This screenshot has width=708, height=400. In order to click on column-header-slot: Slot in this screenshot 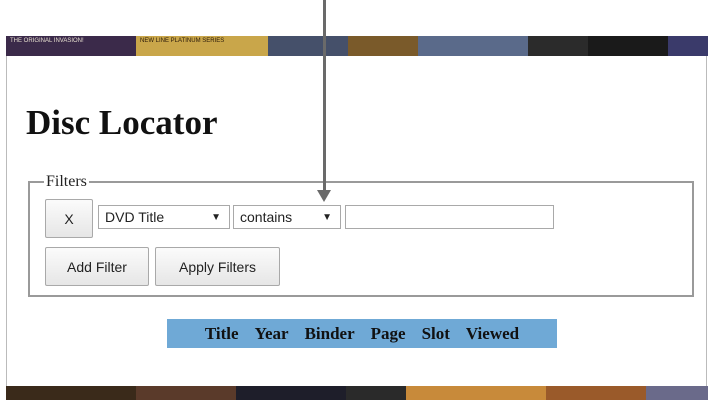, I will do `click(436, 334)`.